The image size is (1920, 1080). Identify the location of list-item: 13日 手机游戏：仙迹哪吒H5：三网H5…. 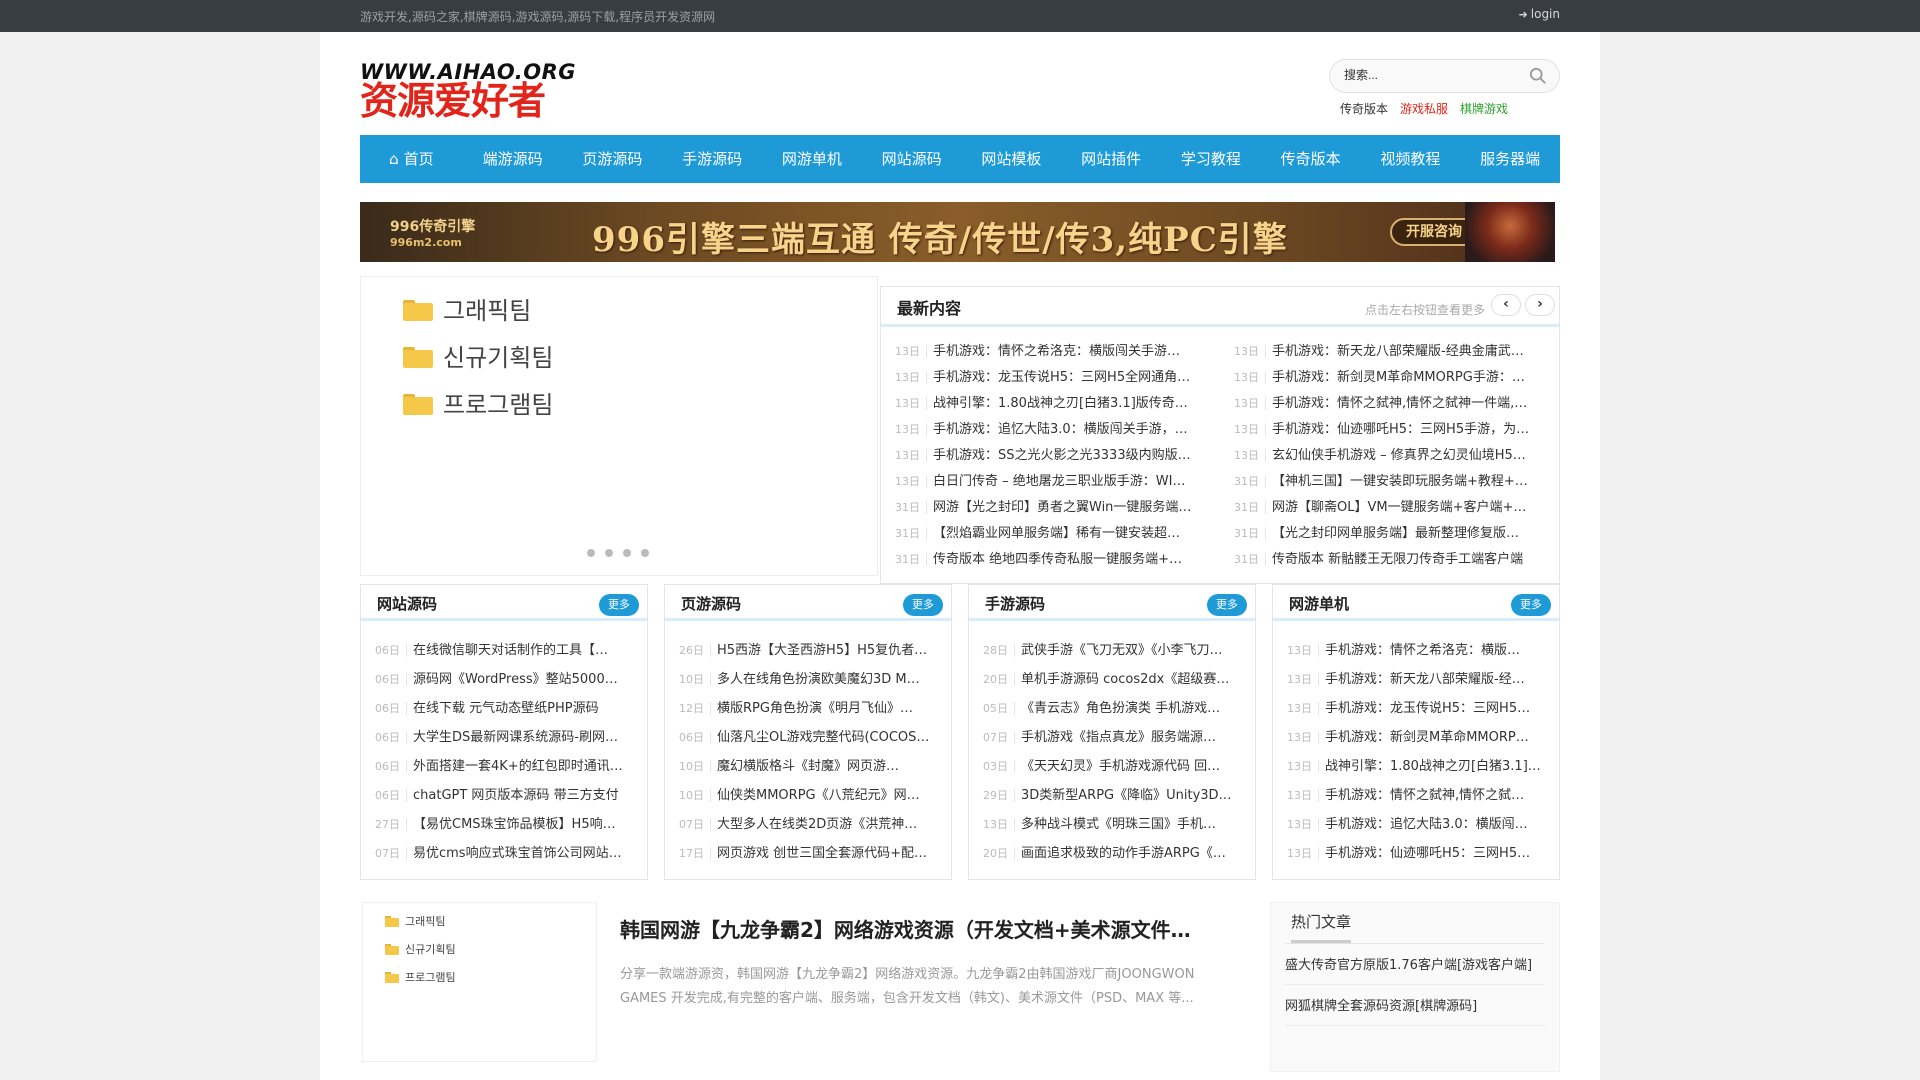
(1418, 855).